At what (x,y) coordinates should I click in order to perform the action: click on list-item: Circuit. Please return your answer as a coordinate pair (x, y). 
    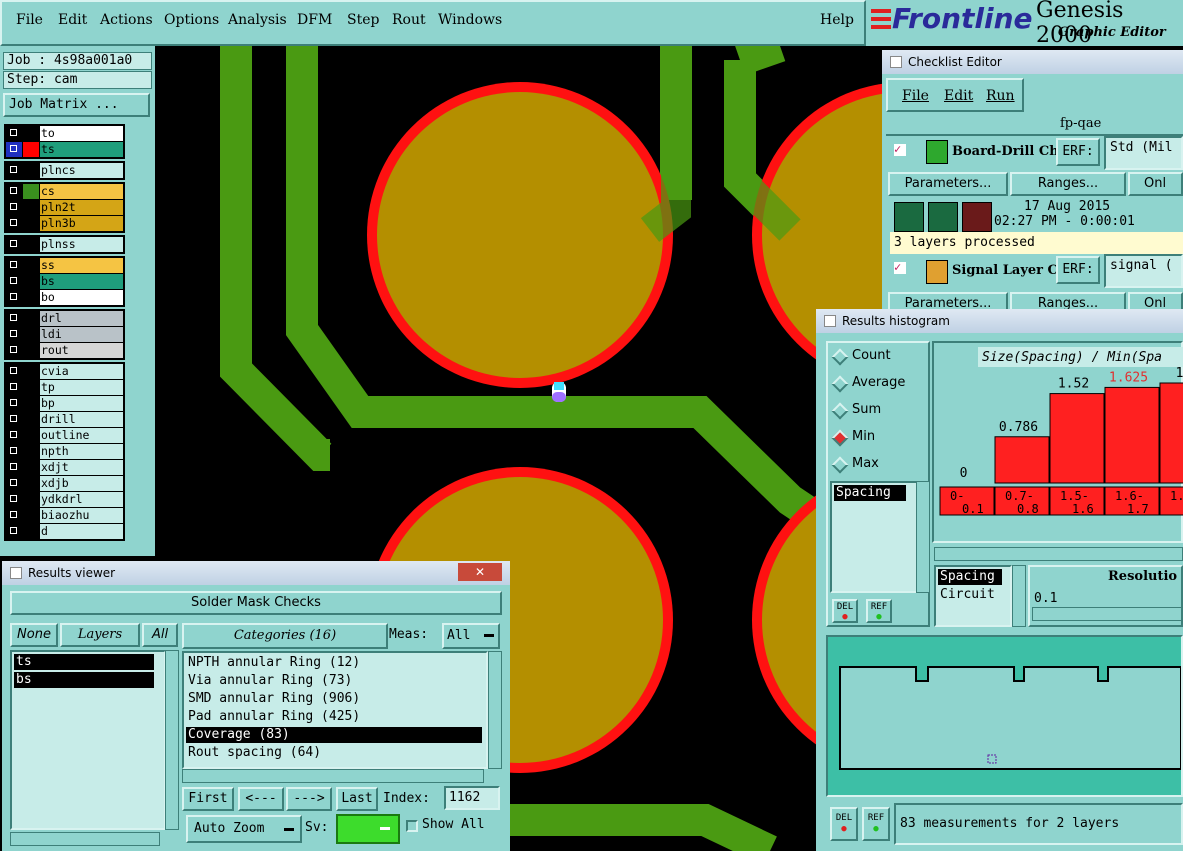
    Looking at the image, I should click on (970, 595).